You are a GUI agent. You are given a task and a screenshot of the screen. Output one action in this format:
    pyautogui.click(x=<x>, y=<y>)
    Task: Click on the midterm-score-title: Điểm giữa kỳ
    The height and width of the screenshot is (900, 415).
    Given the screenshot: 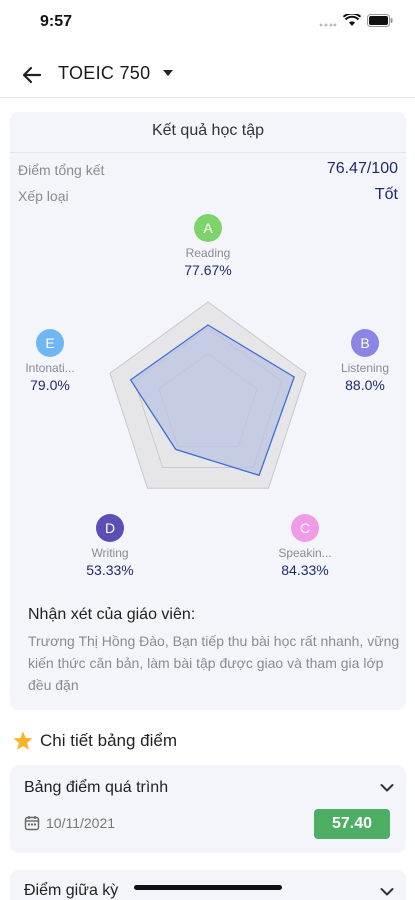 What is the action you would take?
    pyautogui.click(x=71, y=890)
    